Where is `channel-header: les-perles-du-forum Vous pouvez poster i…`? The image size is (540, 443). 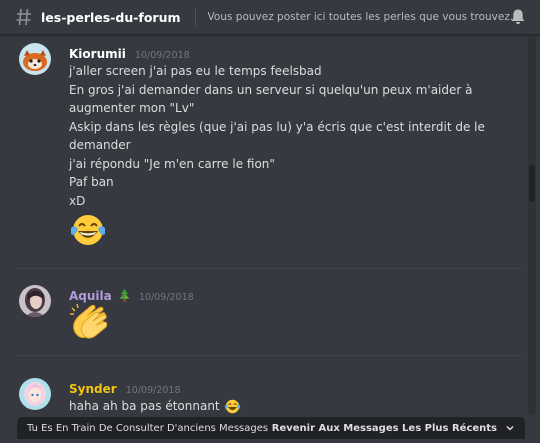
channel-header: les-perles-du-forum Vous pouvez poster i… is located at coordinates (270, 17).